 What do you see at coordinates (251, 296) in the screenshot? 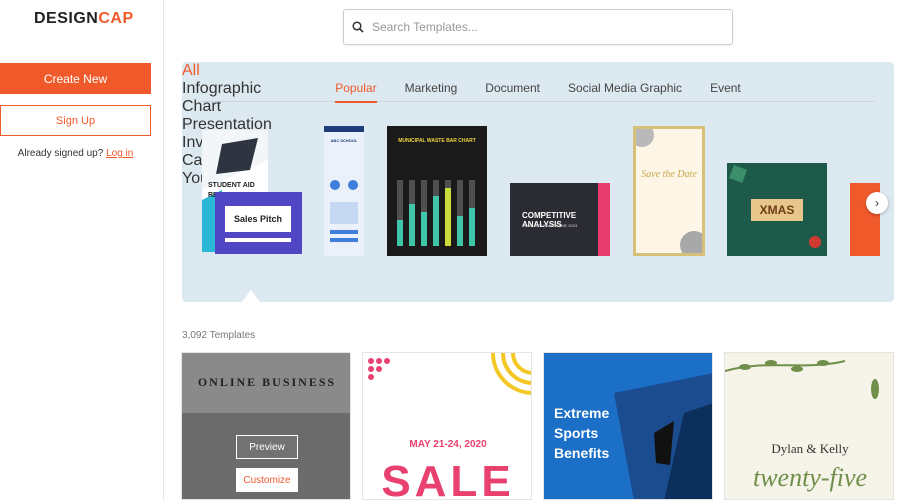
I see `selected-category-pointer` at bounding box center [251, 296].